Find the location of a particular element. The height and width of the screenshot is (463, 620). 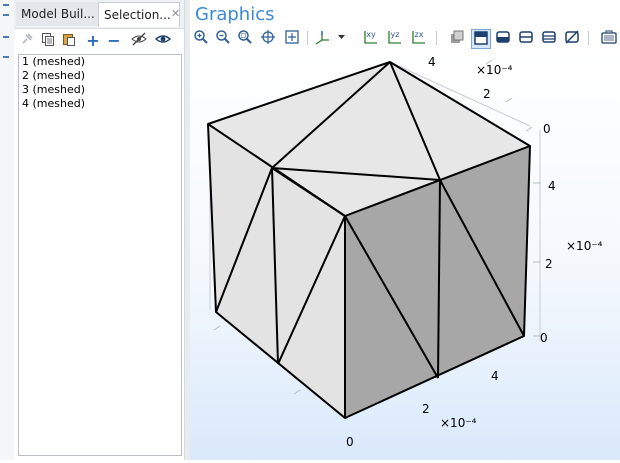

view-top-icon is located at coordinates (503, 38).